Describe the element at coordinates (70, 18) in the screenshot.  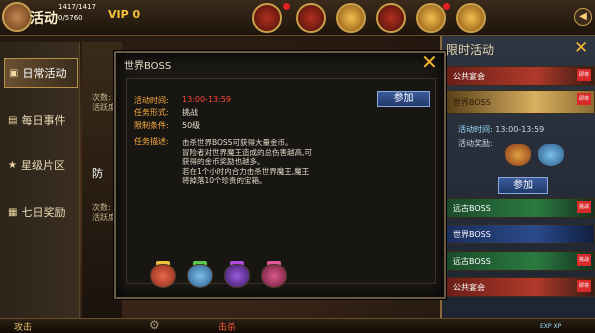
I see `mp-text: 0/5760` at that location.